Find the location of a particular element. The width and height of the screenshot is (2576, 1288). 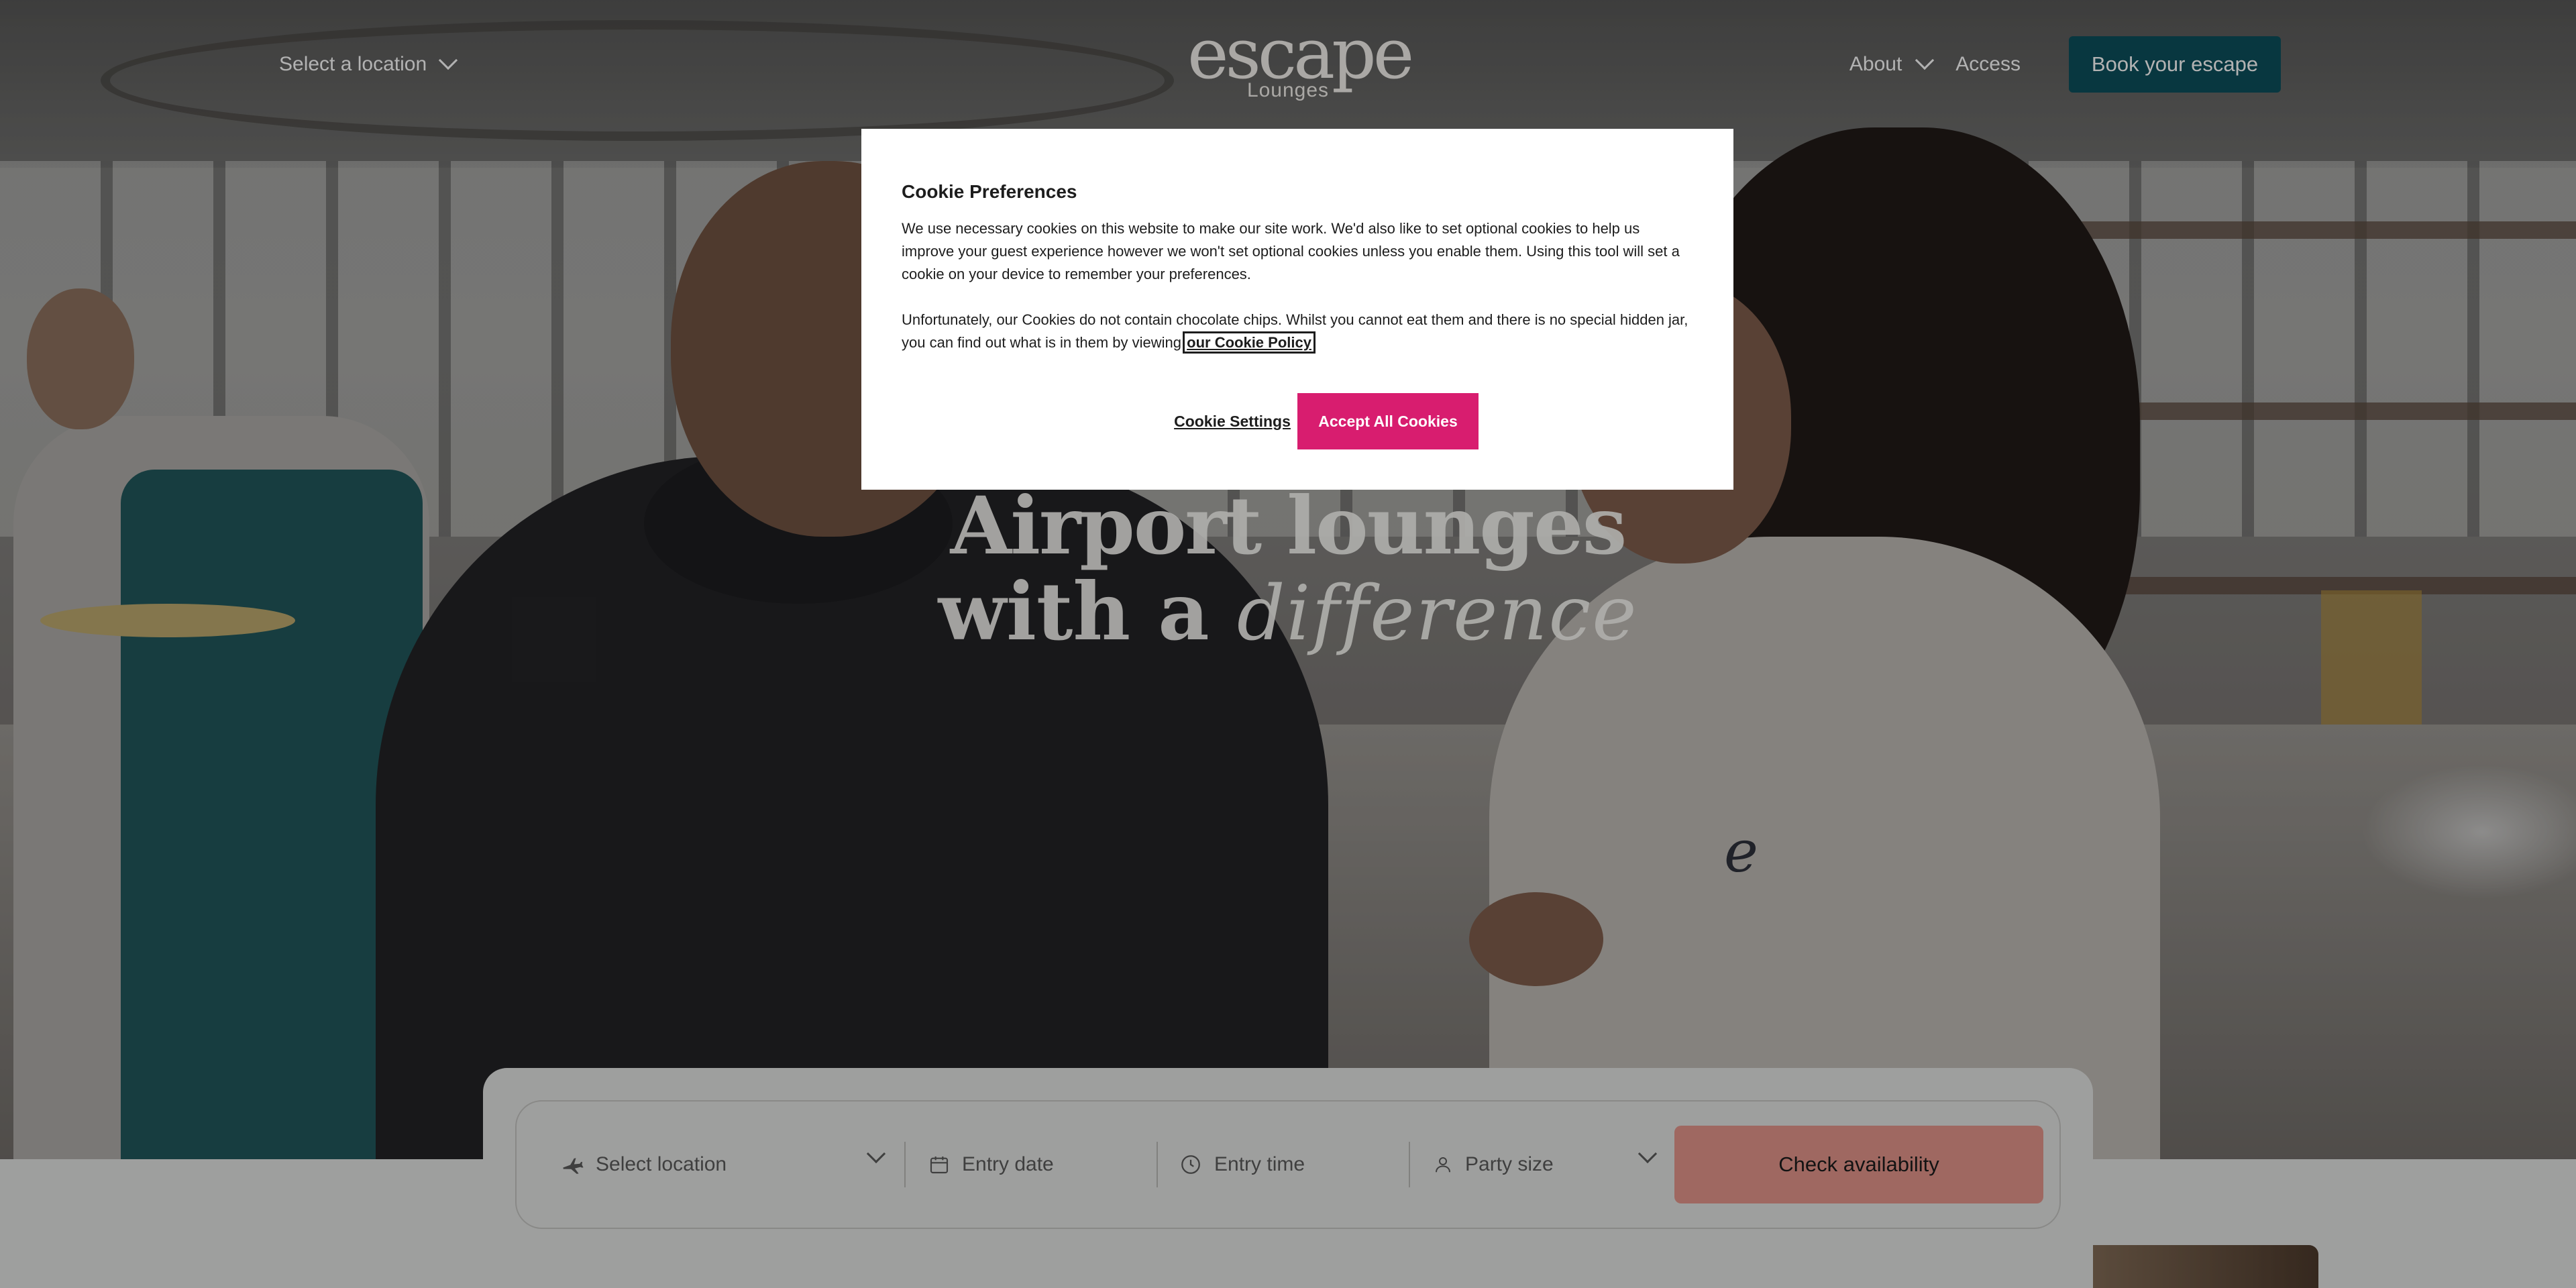

cookie-actions: Cookie Settings Accept All Cookies is located at coordinates (1297, 421).